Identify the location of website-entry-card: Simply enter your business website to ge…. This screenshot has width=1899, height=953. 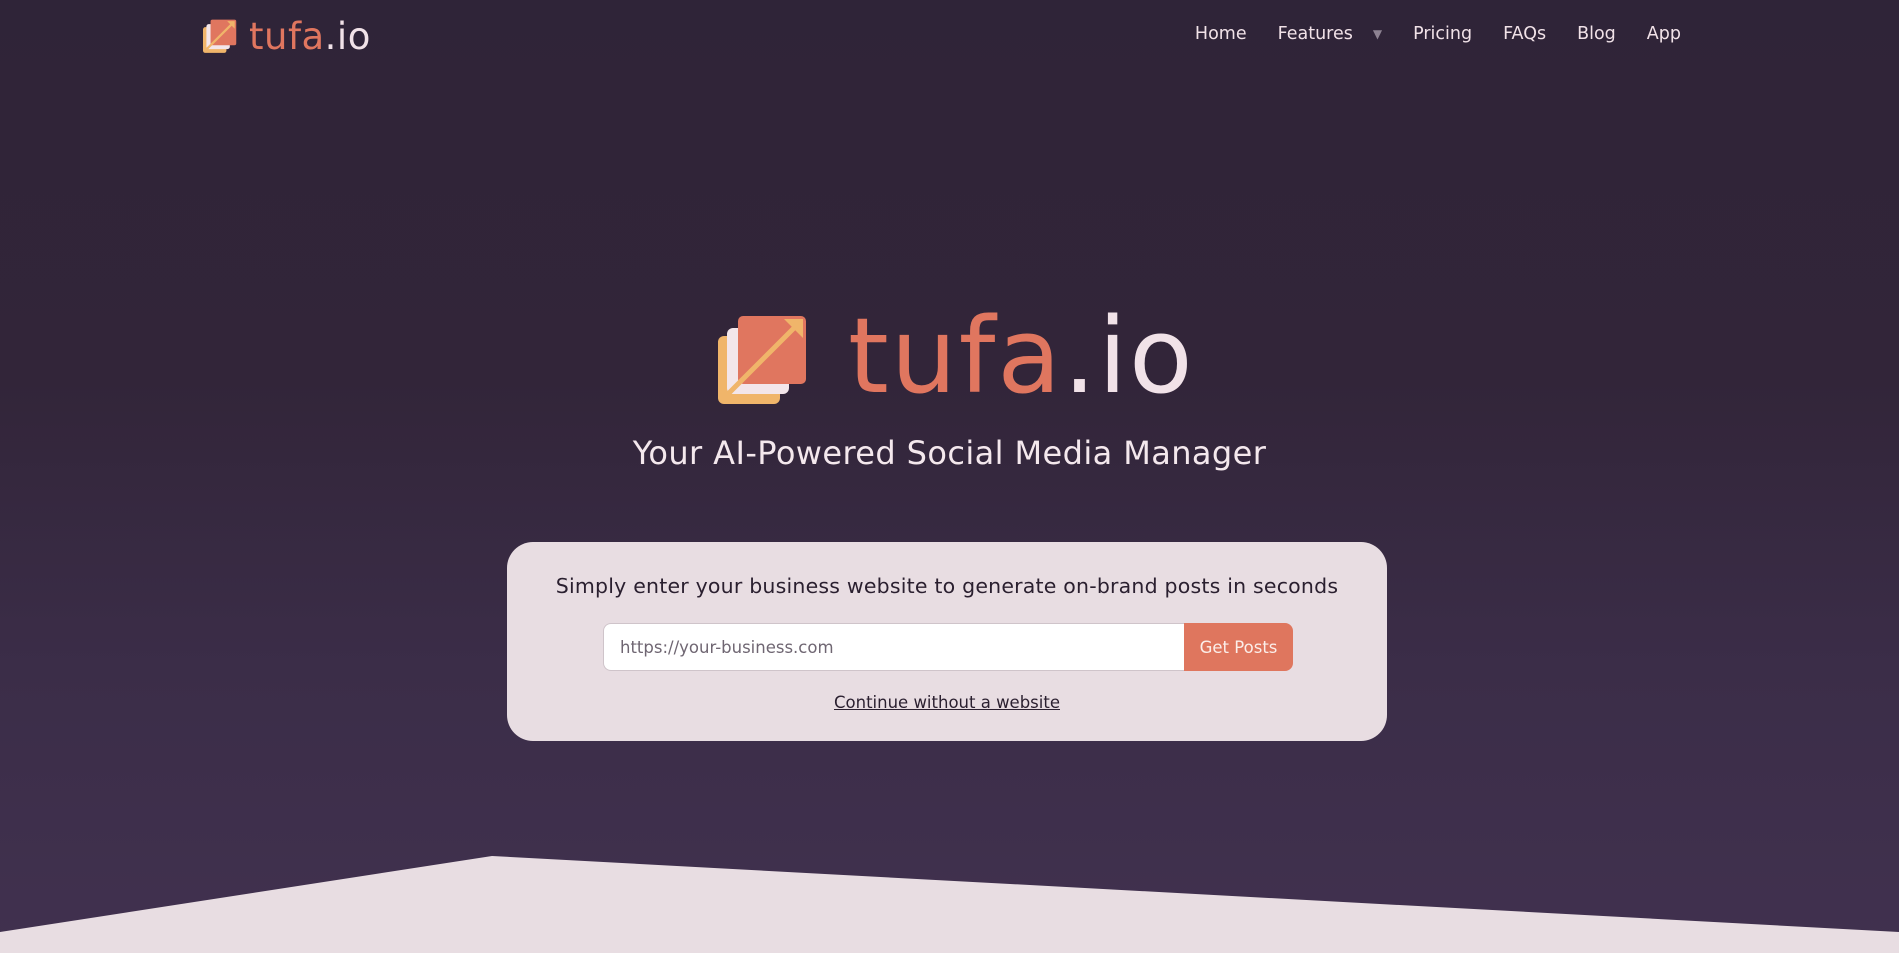
(947, 641).